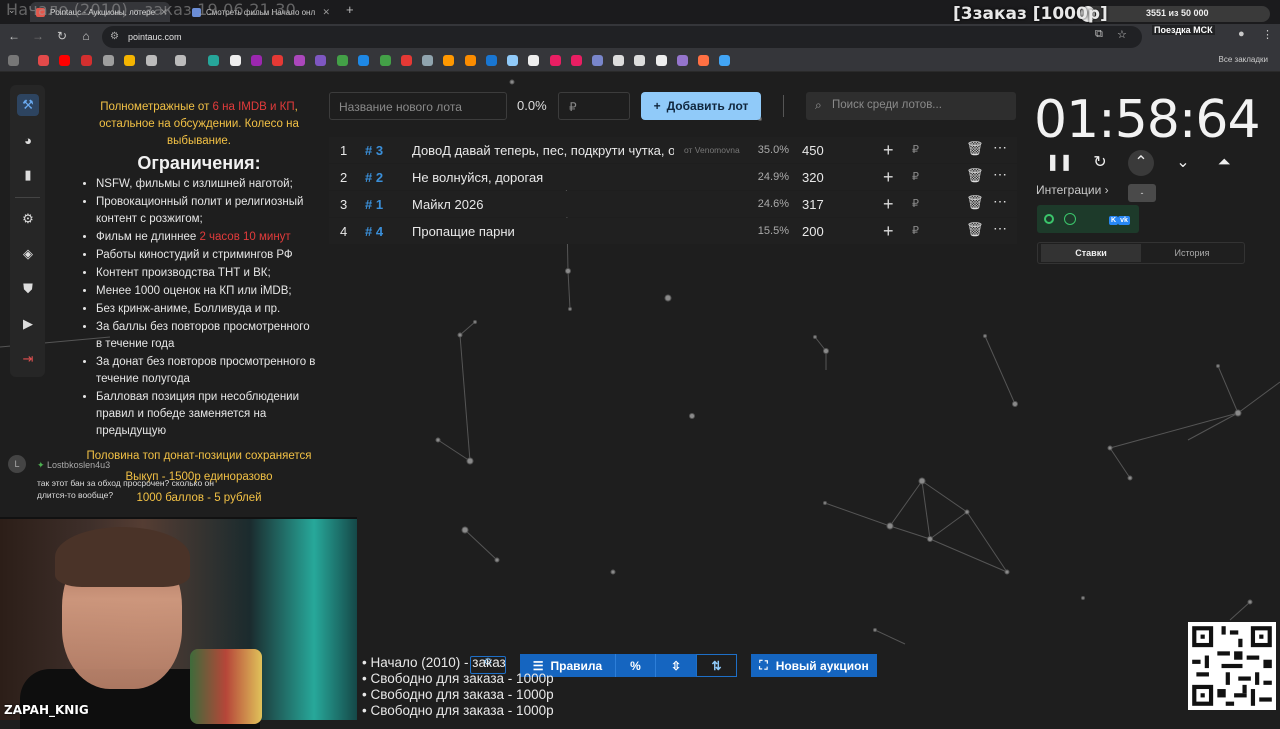 The height and width of the screenshot is (729, 1280). What do you see at coordinates (350, 9) in the screenshot?
I see `new-tab-icon: +` at bounding box center [350, 9].